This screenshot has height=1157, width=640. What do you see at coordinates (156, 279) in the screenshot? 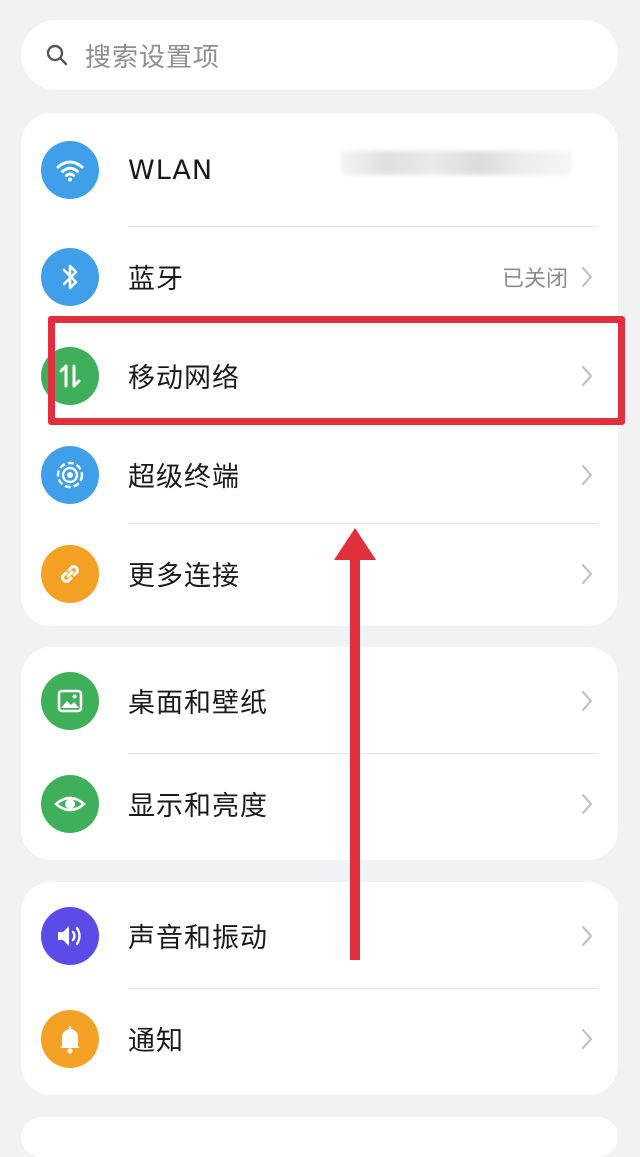
I see `settings-item-label: 蓝牙` at bounding box center [156, 279].